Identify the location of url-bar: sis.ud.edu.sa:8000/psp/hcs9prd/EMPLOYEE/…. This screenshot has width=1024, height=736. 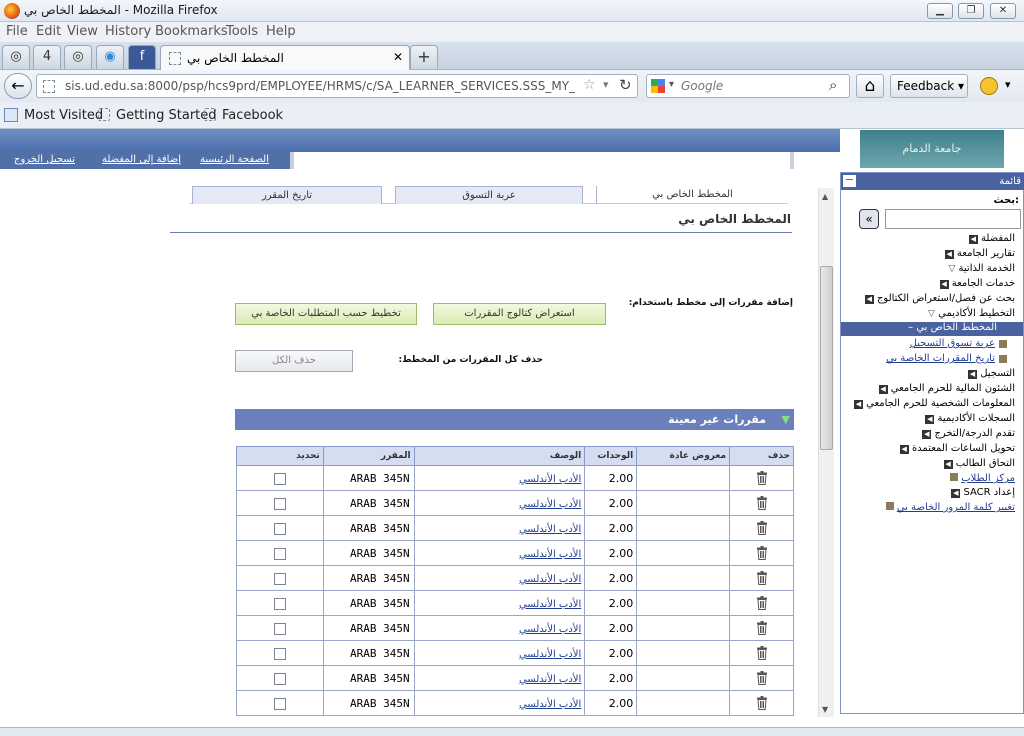
(337, 86).